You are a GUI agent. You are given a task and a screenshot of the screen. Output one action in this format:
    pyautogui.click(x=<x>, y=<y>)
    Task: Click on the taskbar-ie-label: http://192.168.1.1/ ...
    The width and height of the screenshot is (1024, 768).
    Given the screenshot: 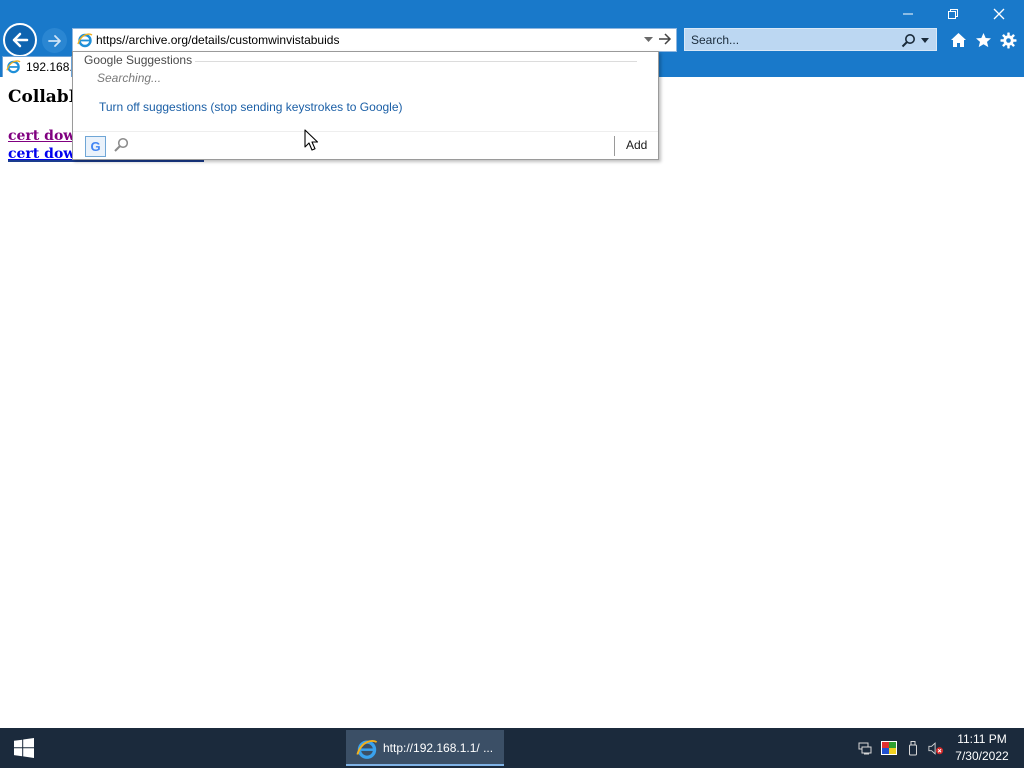 What is the action you would take?
    pyautogui.click(x=438, y=748)
    